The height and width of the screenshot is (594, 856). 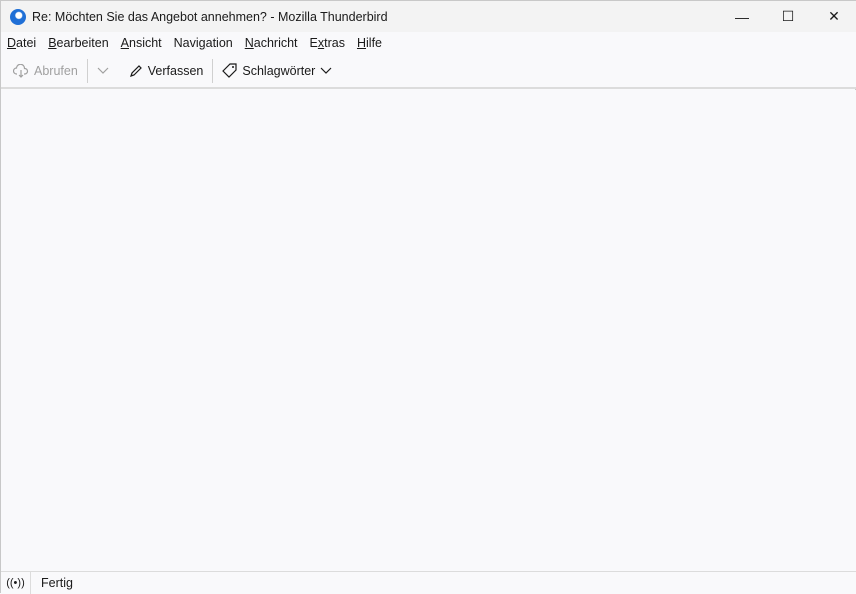 I want to click on toolbar: Abrufen Verfassen Schlagwörter, so click(x=428, y=71).